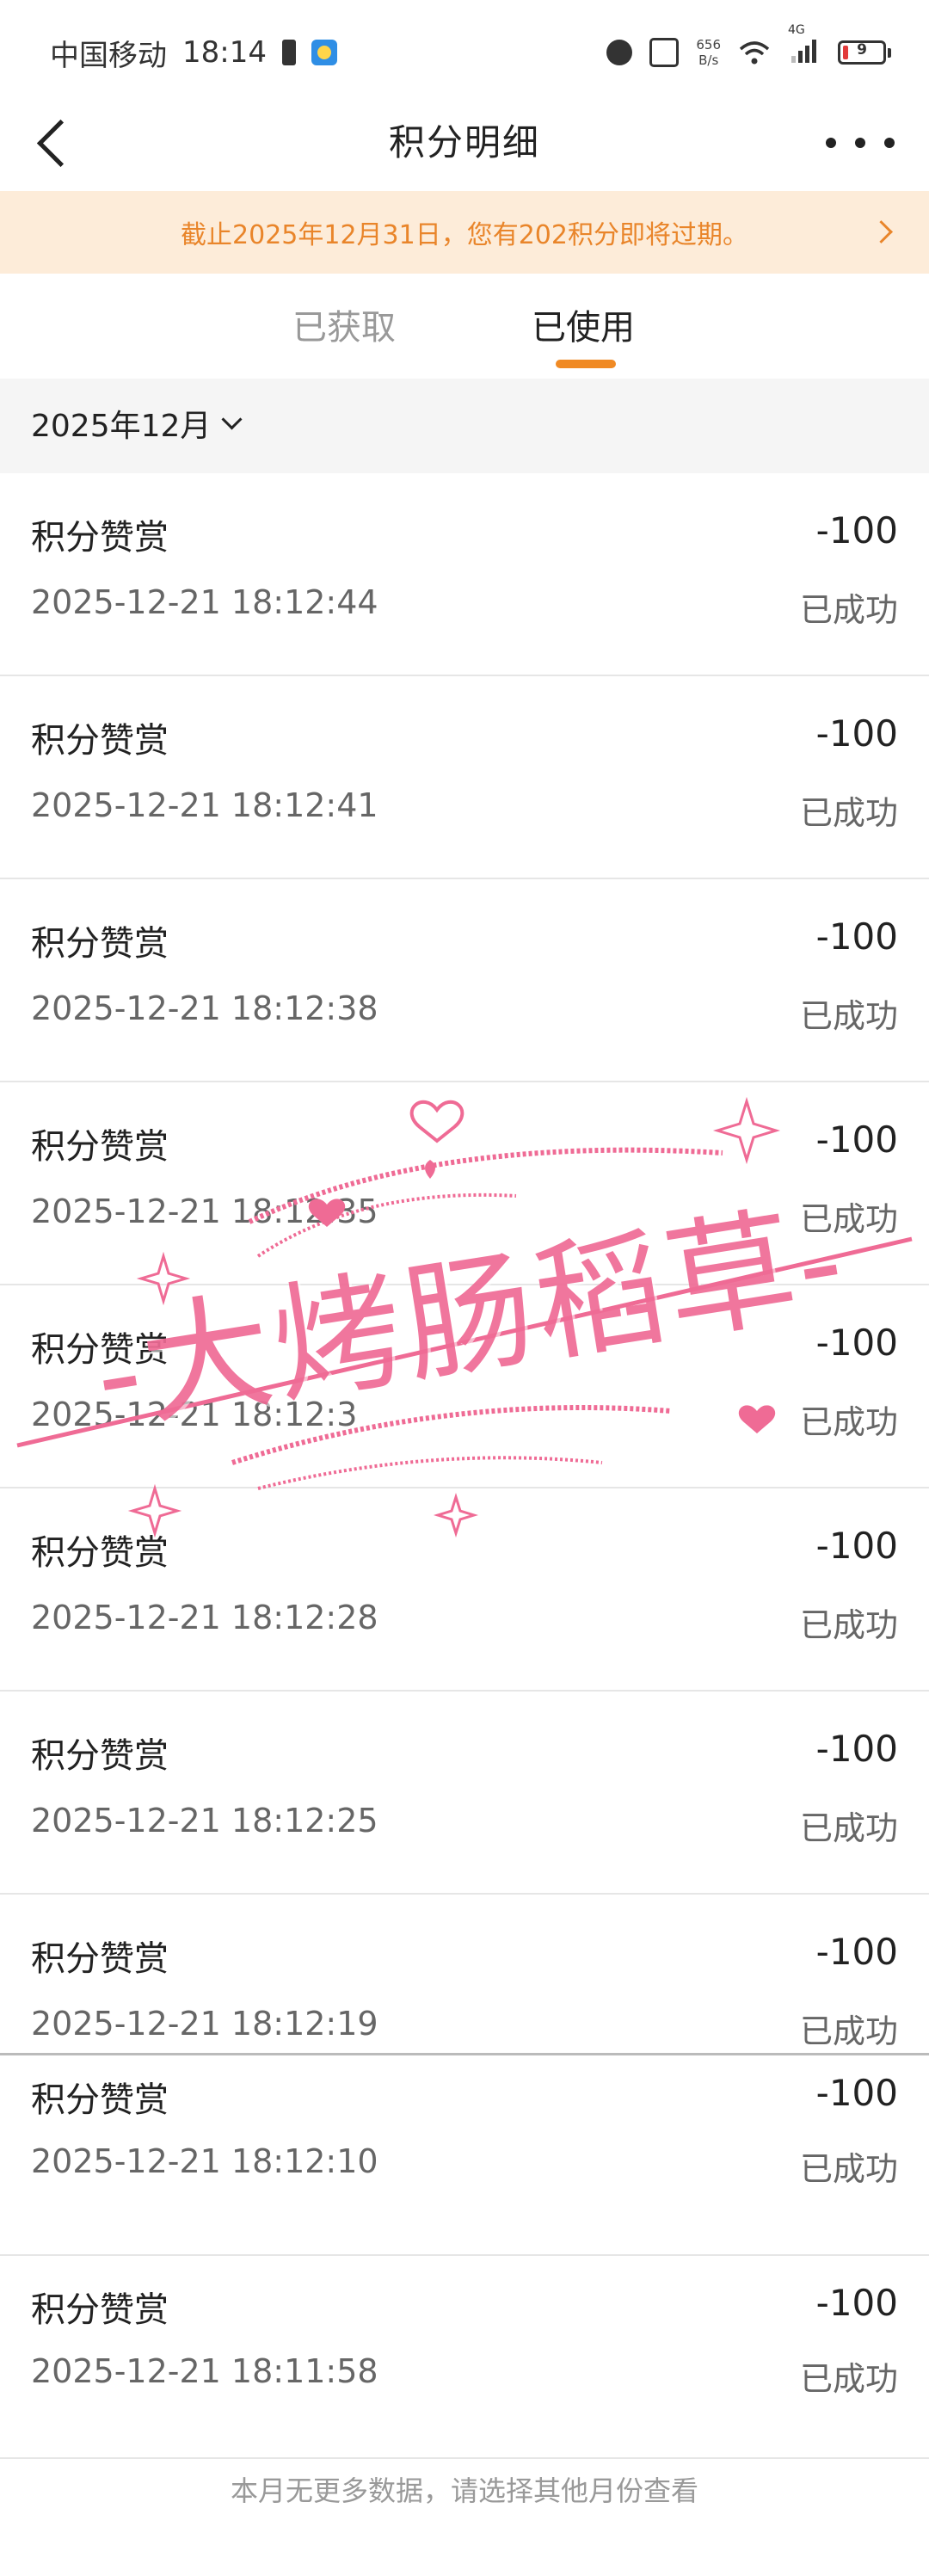 Image resolution: width=929 pixels, height=2576 pixels. Describe the element at coordinates (464, 1974) in the screenshot. I see `record-row: 积分赞赏 -100 2025-12-21 18:12:19 已成功` at that location.